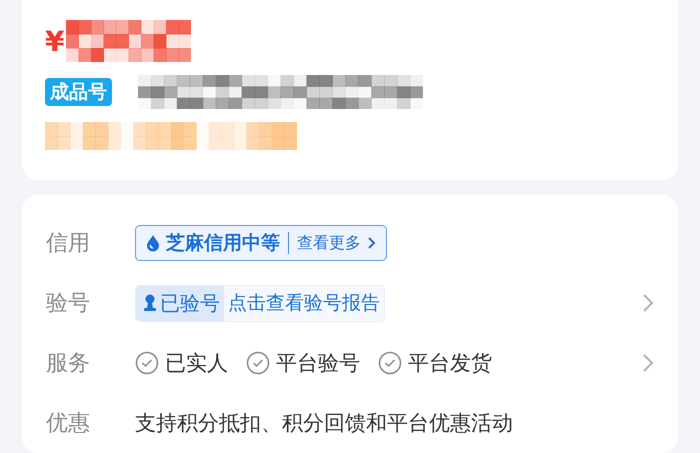 Image resolution: width=700 pixels, height=453 pixels. I want to click on product-type-badge: 成品号, so click(78, 92).